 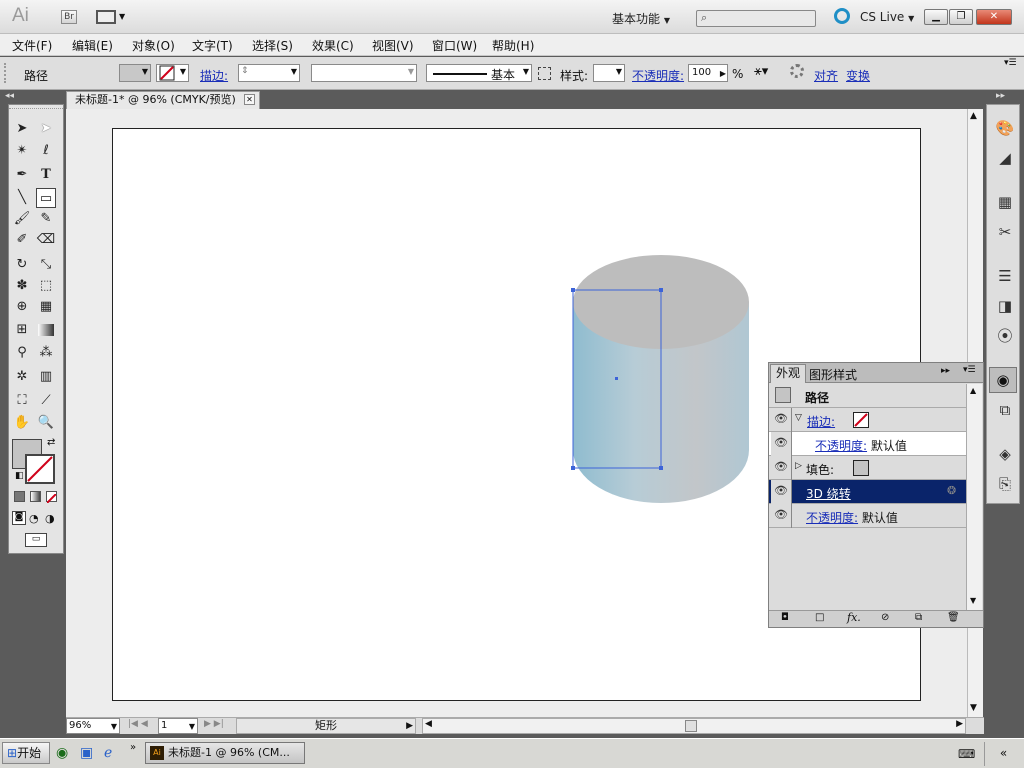 What do you see at coordinates (214, 75) in the screenshot?
I see `stroke-label: 描边:` at bounding box center [214, 75].